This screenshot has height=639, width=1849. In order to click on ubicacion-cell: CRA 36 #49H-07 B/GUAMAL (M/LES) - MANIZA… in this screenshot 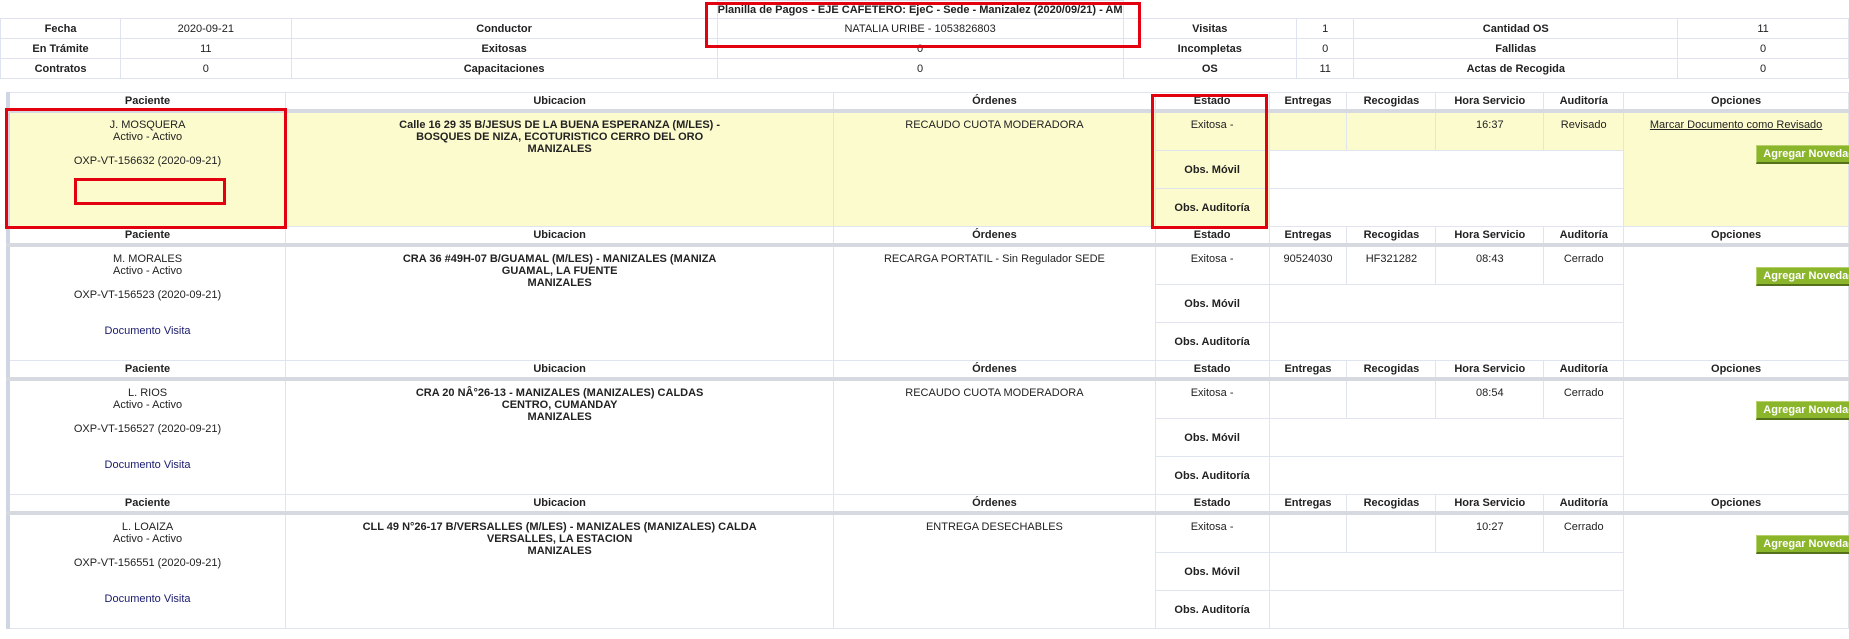, I will do `click(560, 302)`.